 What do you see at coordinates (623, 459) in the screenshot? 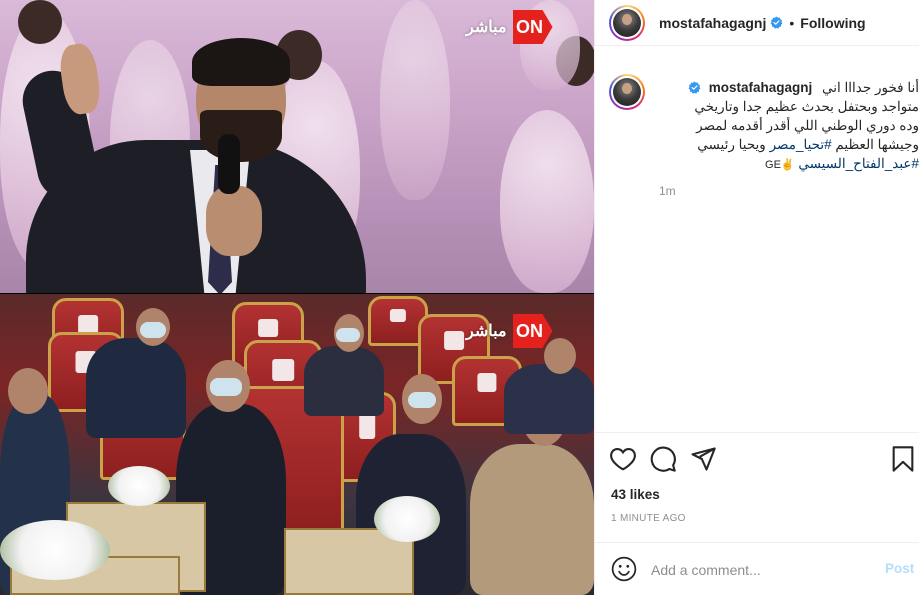
I see `heart-icon` at bounding box center [623, 459].